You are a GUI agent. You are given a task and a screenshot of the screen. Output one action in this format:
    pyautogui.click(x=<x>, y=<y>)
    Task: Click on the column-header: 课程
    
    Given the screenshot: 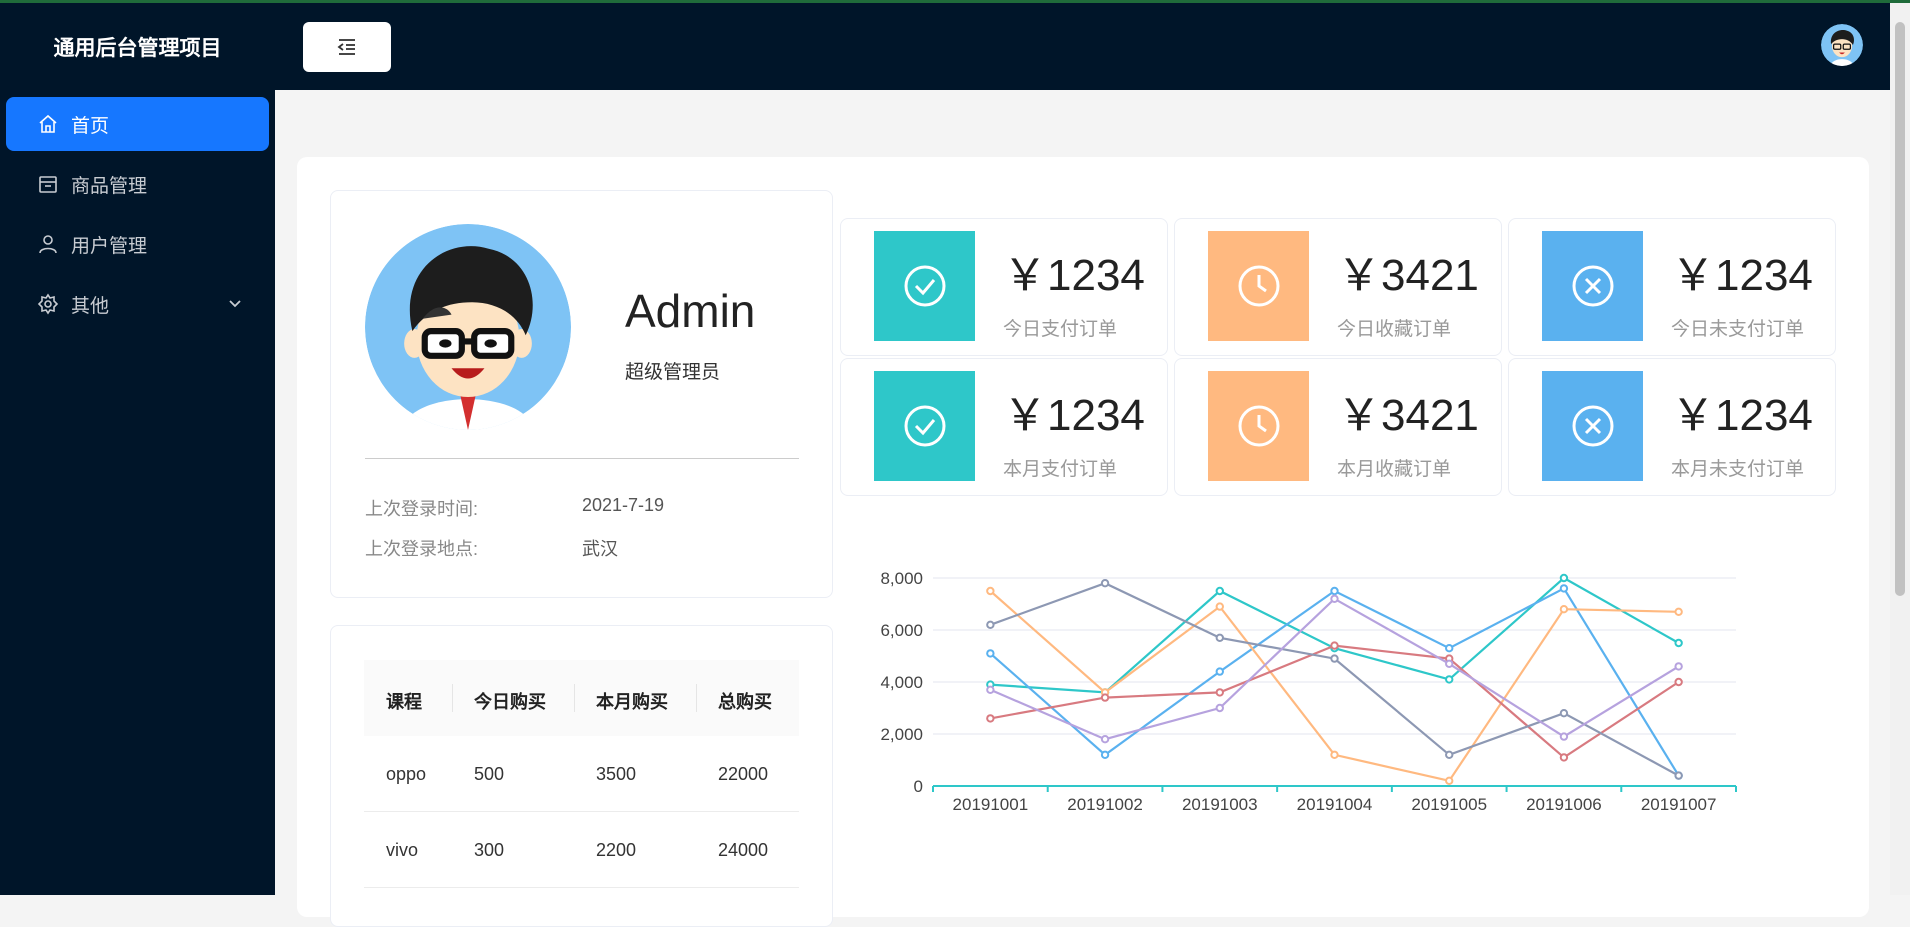 What is the action you would take?
    pyautogui.click(x=404, y=702)
    